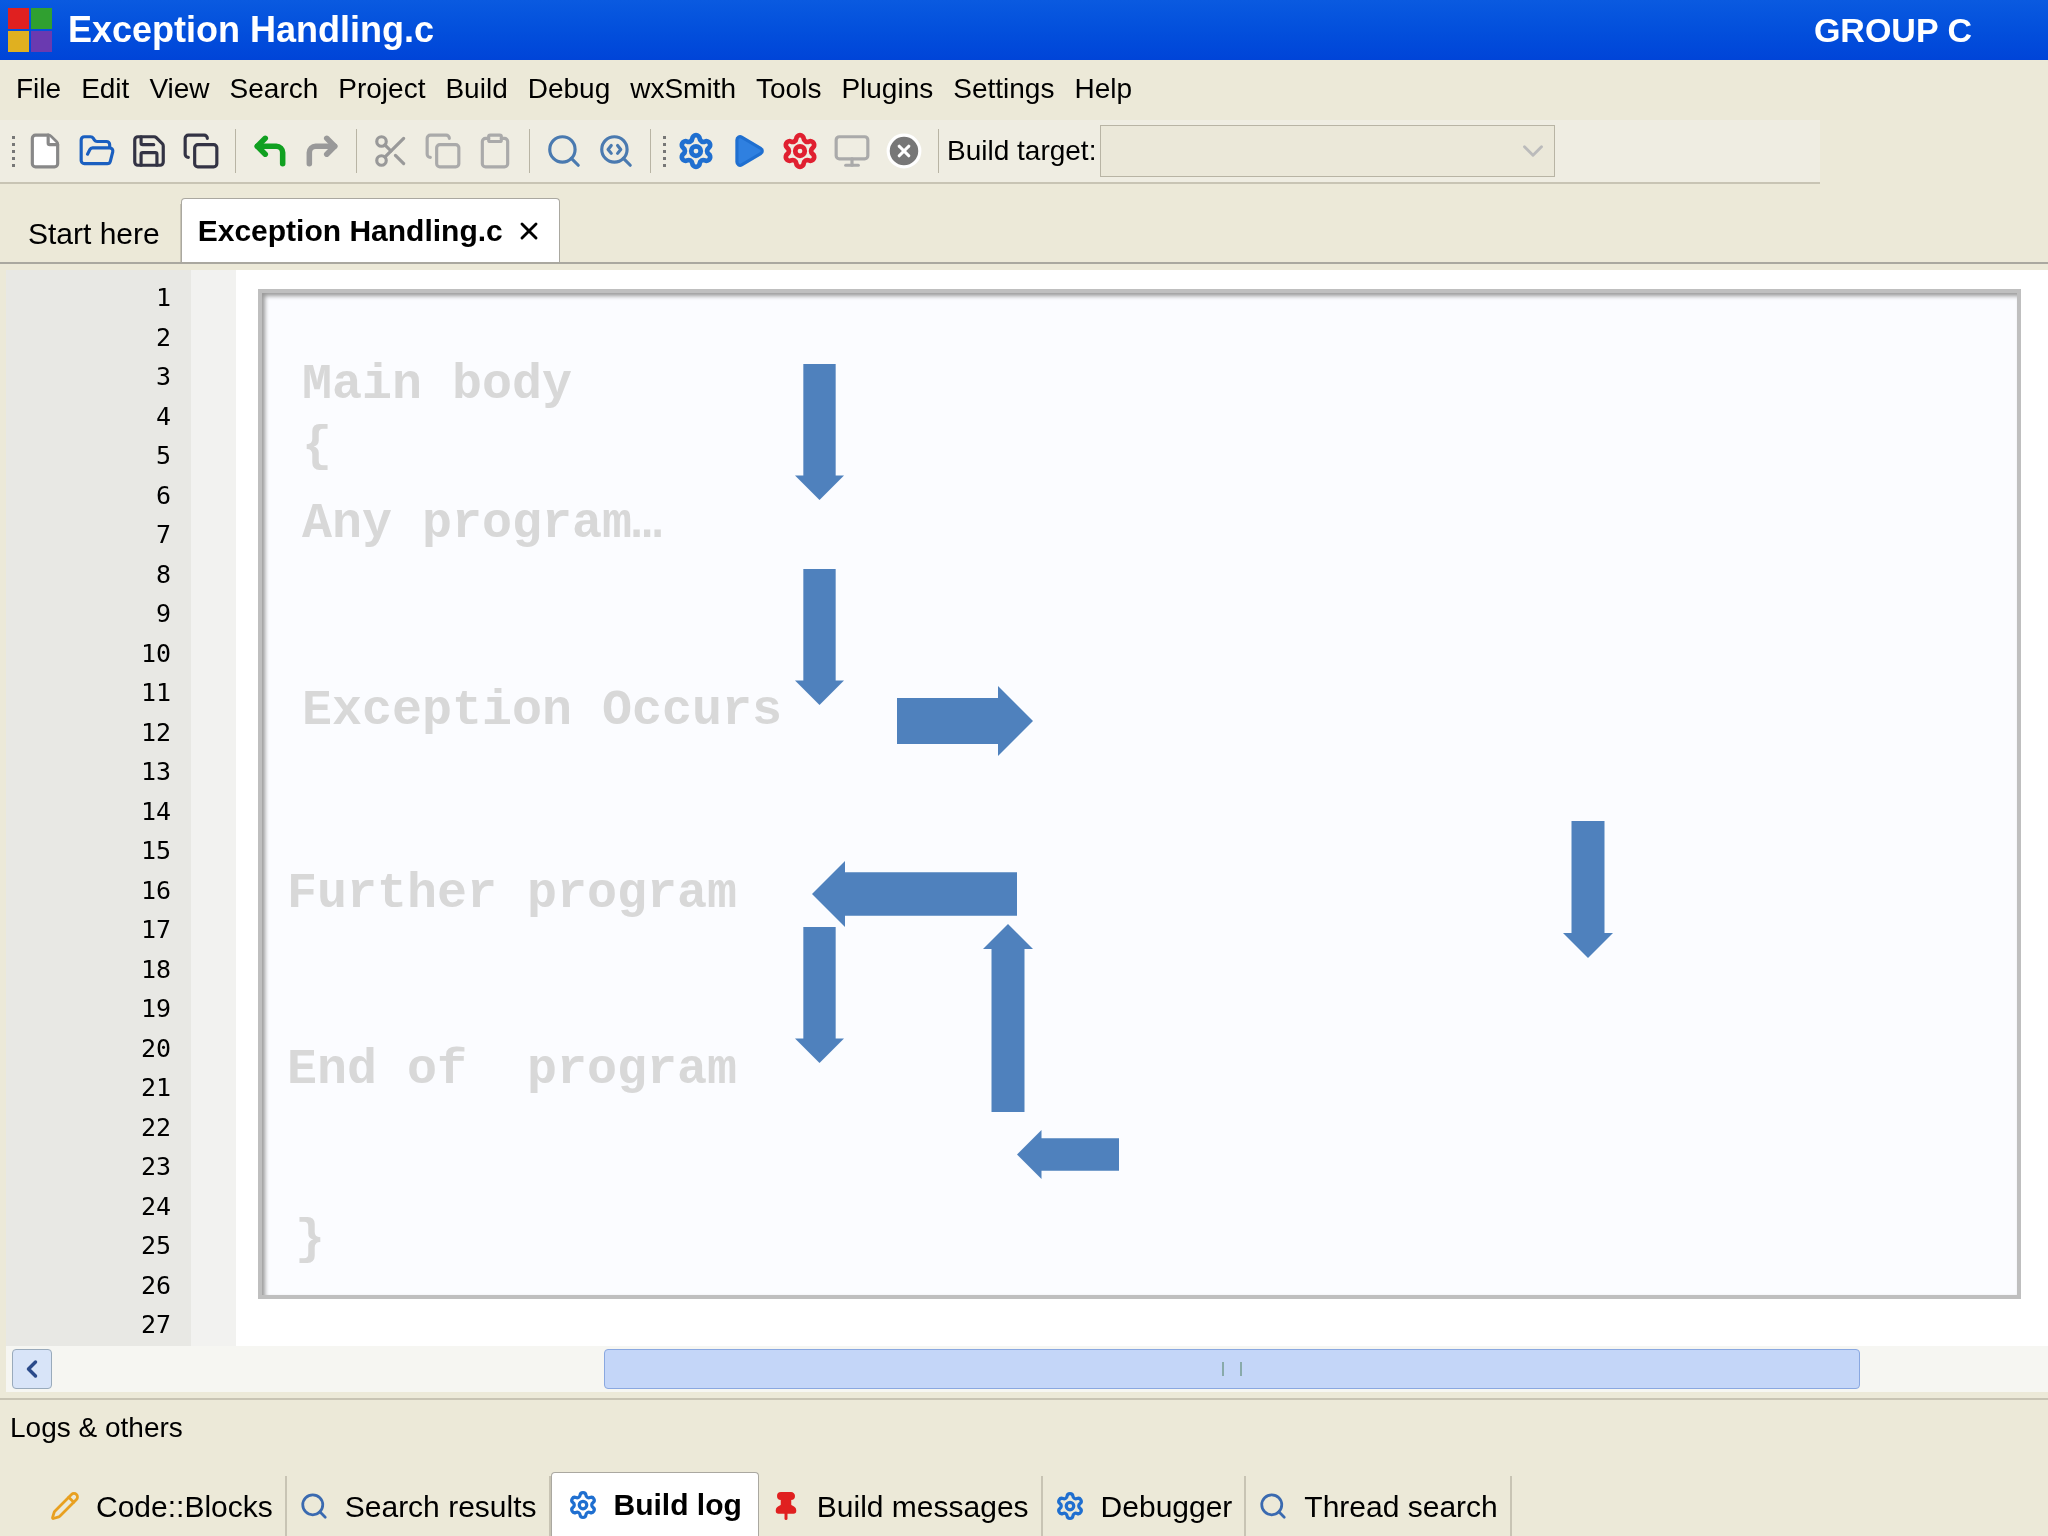 The height and width of the screenshot is (1536, 2048). I want to click on slide-text: }, so click(310, 1240).